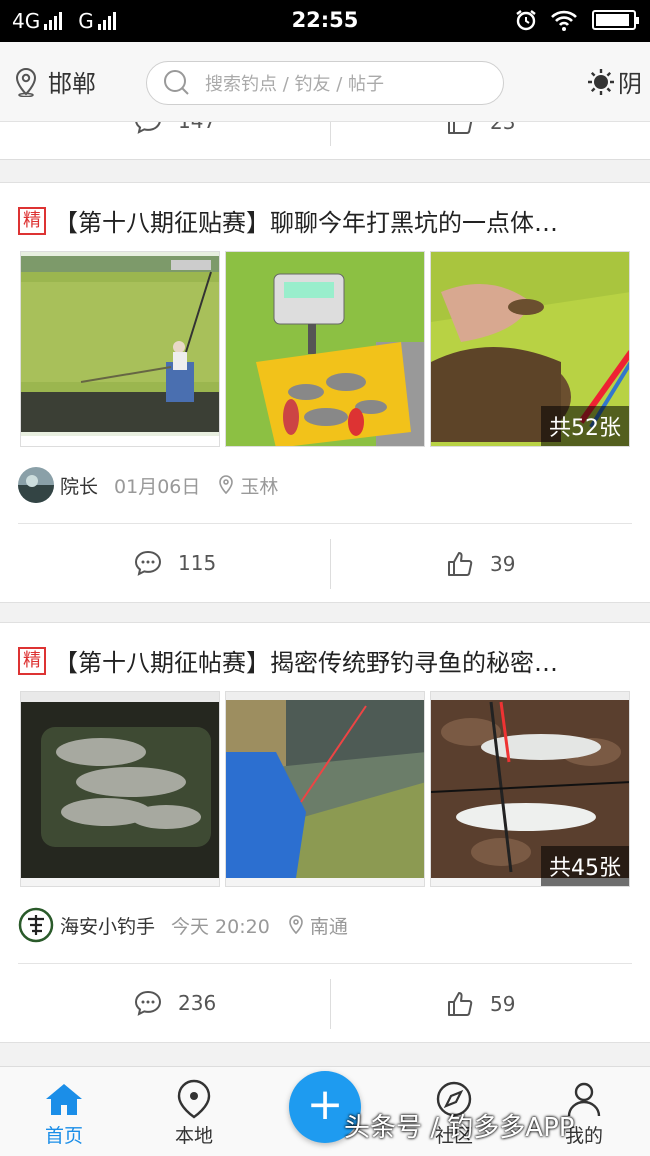 This screenshot has height=1156, width=650. What do you see at coordinates (175, 563) in the screenshot?
I see `comment-button: 115` at bounding box center [175, 563].